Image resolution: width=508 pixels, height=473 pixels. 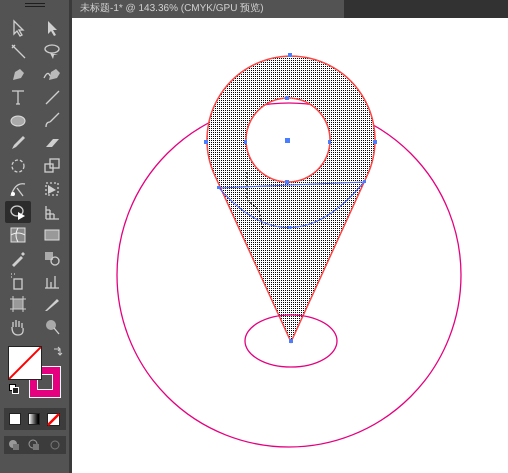 I want to click on none-slash-icon, so click(x=24, y=363).